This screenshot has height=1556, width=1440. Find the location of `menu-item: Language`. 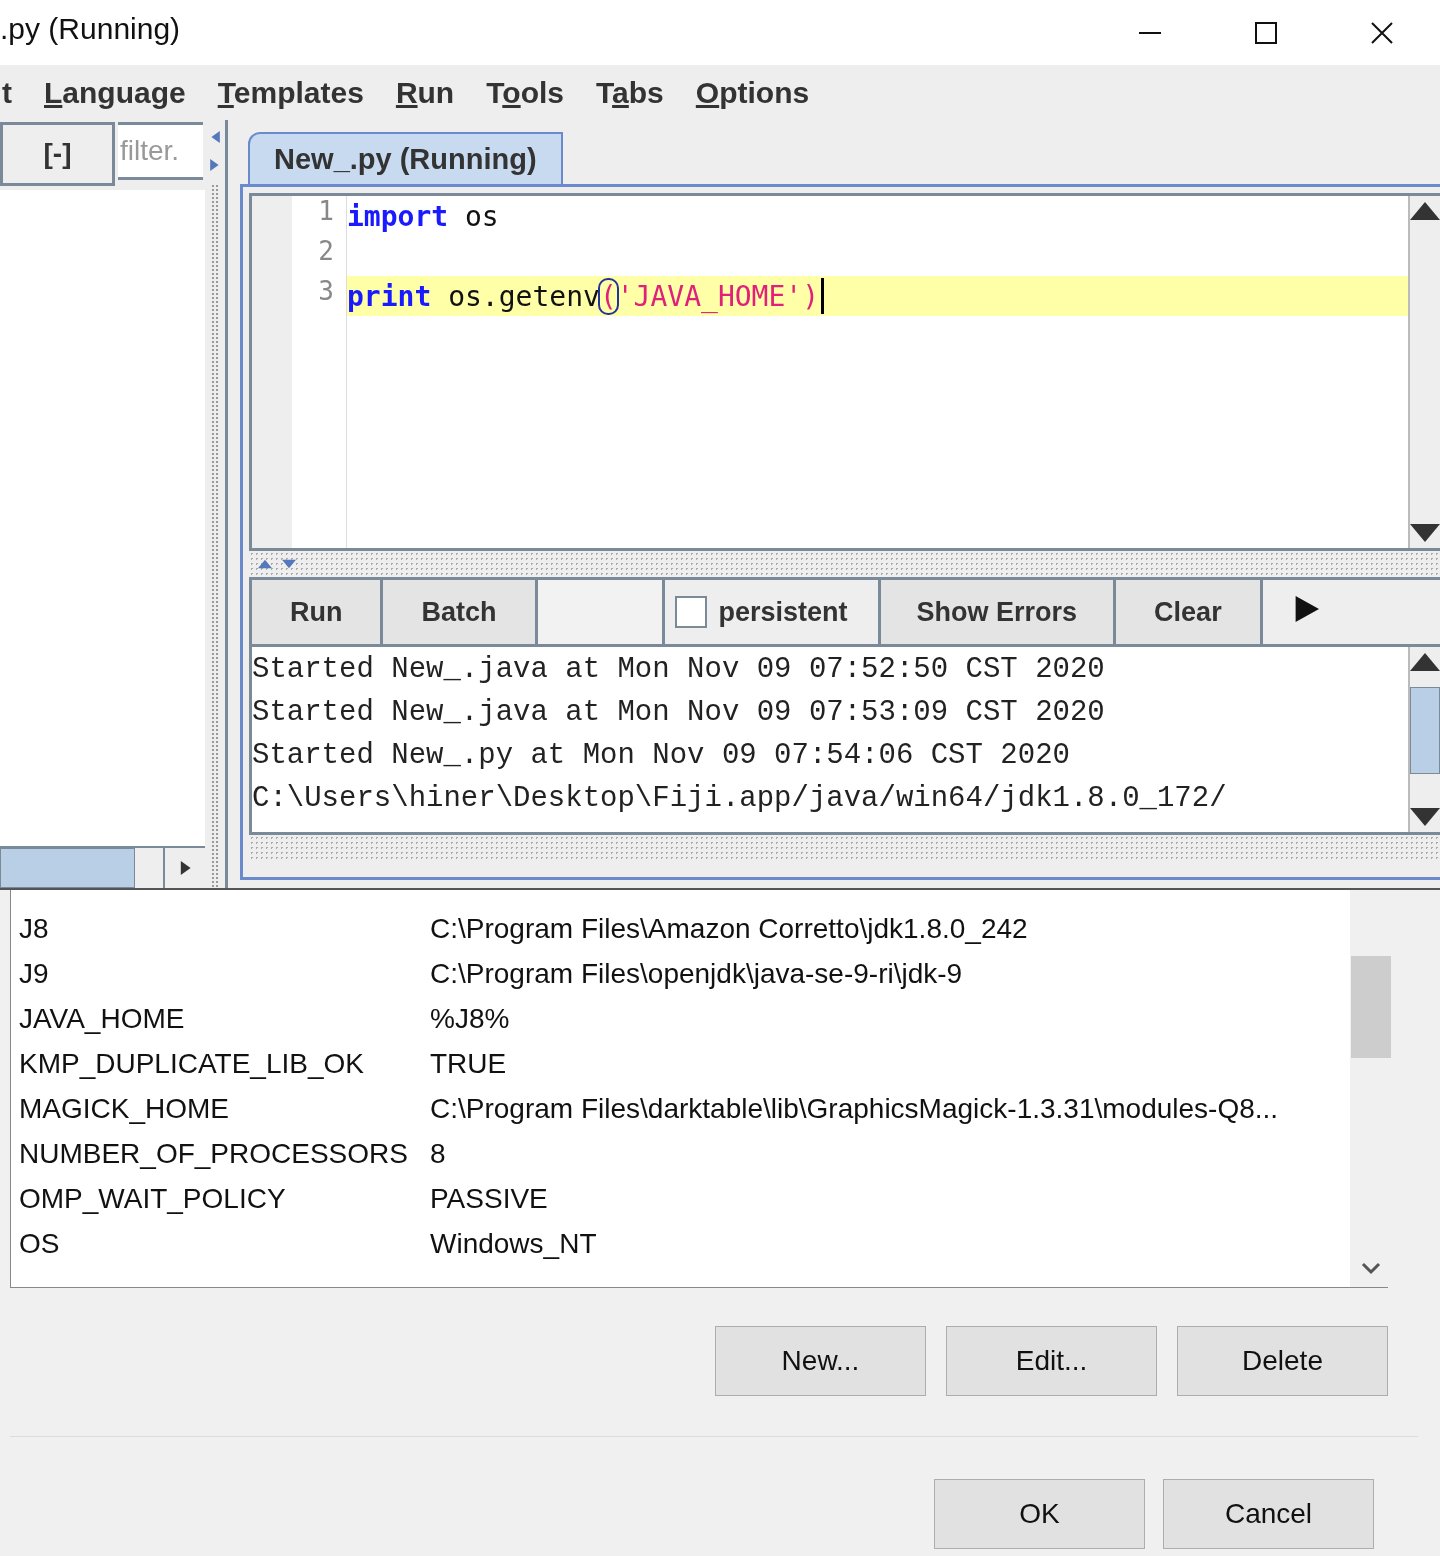

menu-item: Language is located at coordinates (115, 92).